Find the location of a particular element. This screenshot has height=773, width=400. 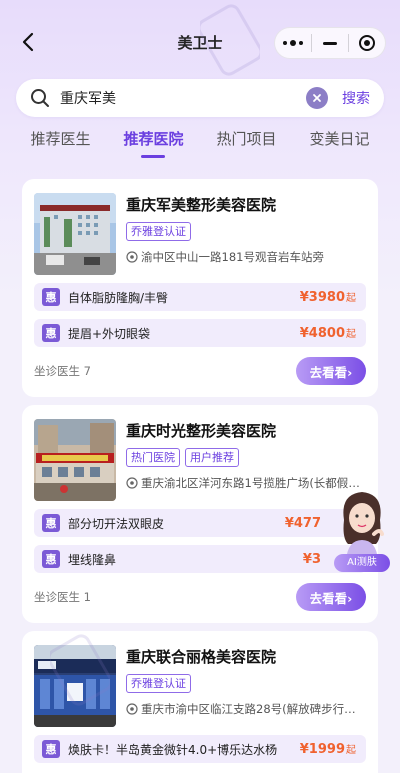

project-item: 惠 部分切开法双眼皮 ¥477 is located at coordinates (200, 523).